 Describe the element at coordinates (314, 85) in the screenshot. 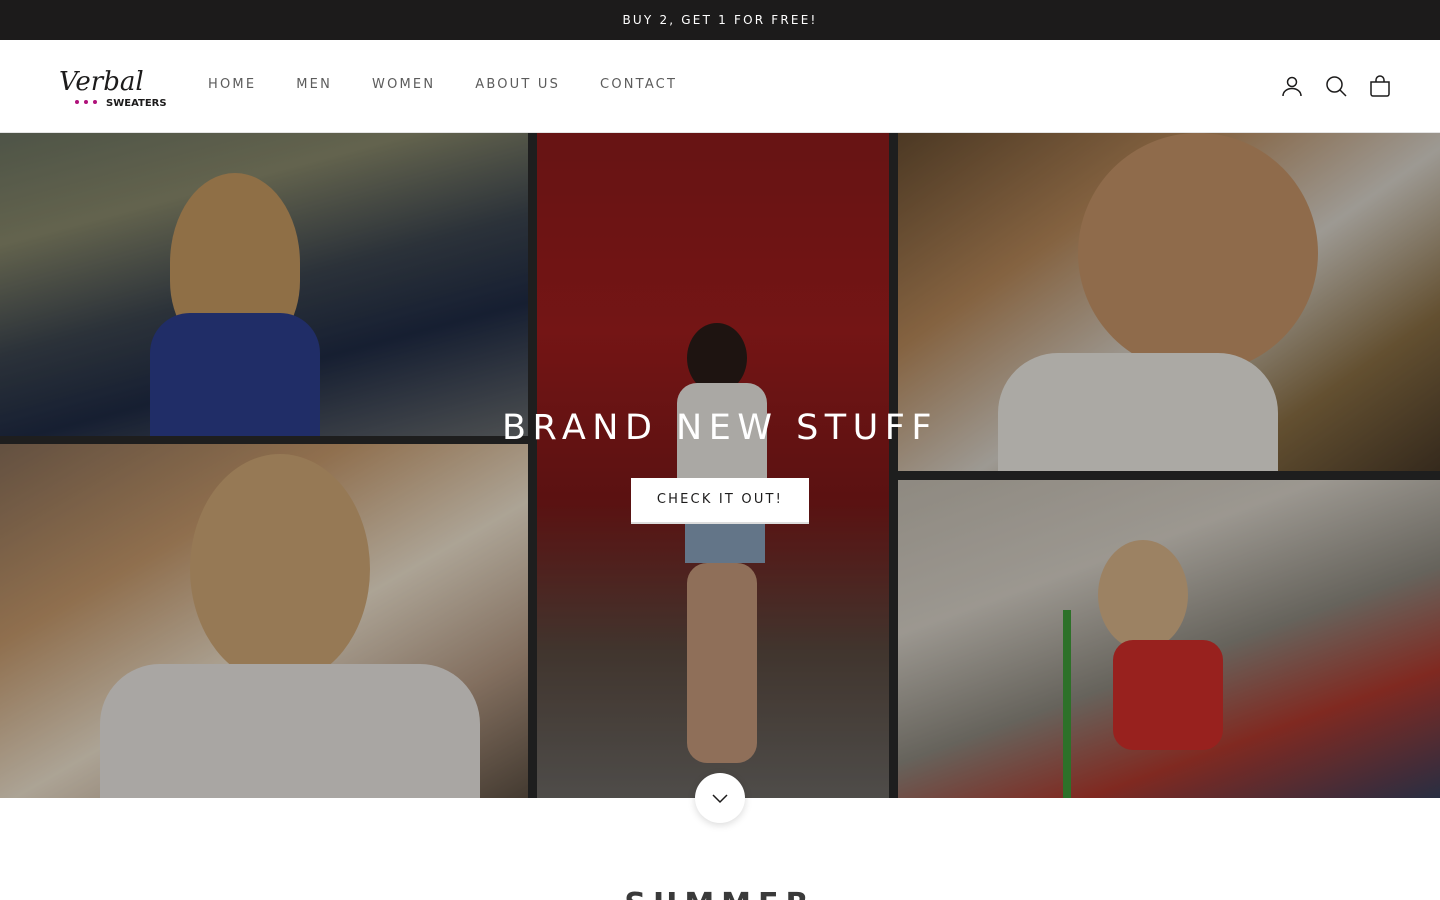

I see `nav-men: MEN` at that location.